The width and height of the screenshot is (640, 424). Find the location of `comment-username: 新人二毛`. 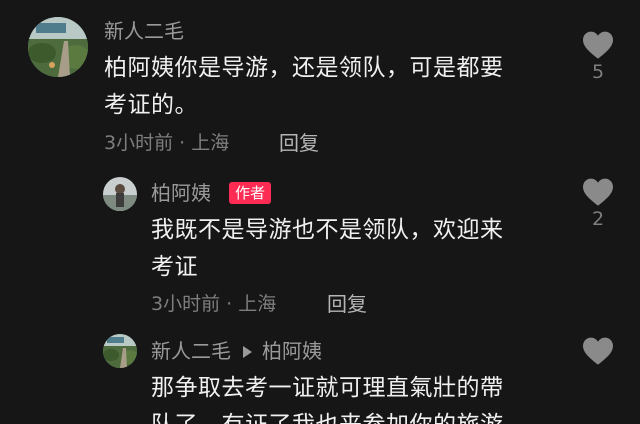

comment-username: 新人二毛 is located at coordinates (144, 31).